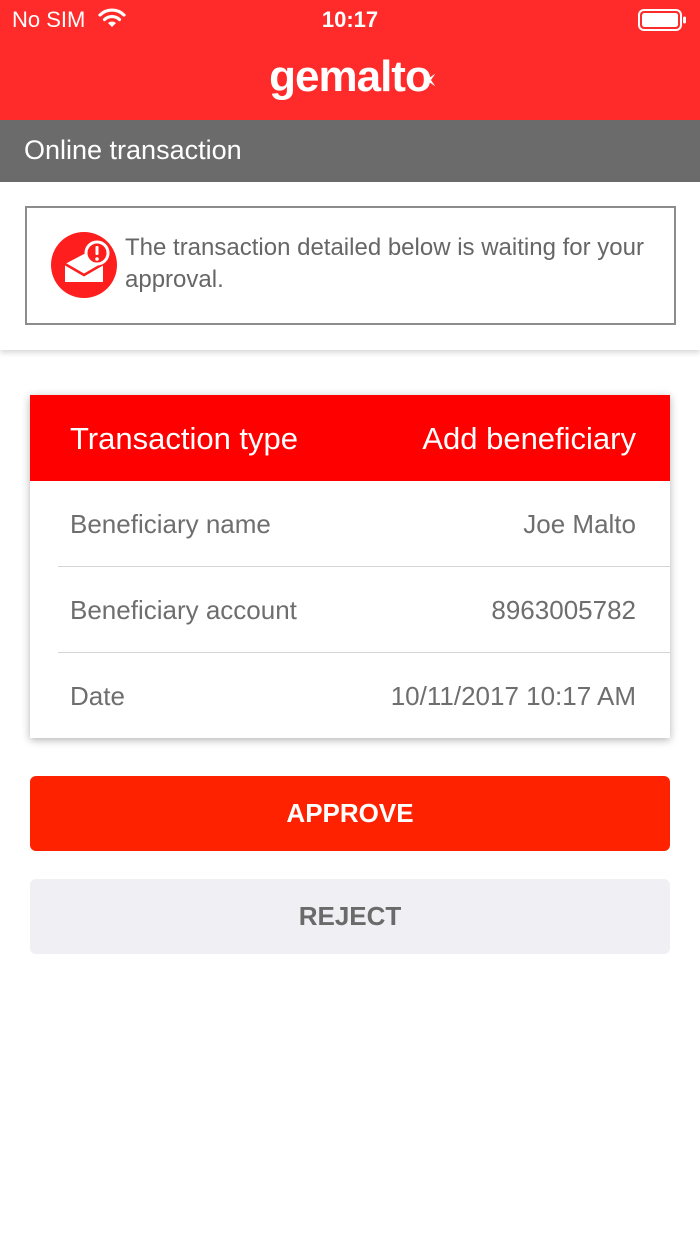  I want to click on battery-icon, so click(663, 20).